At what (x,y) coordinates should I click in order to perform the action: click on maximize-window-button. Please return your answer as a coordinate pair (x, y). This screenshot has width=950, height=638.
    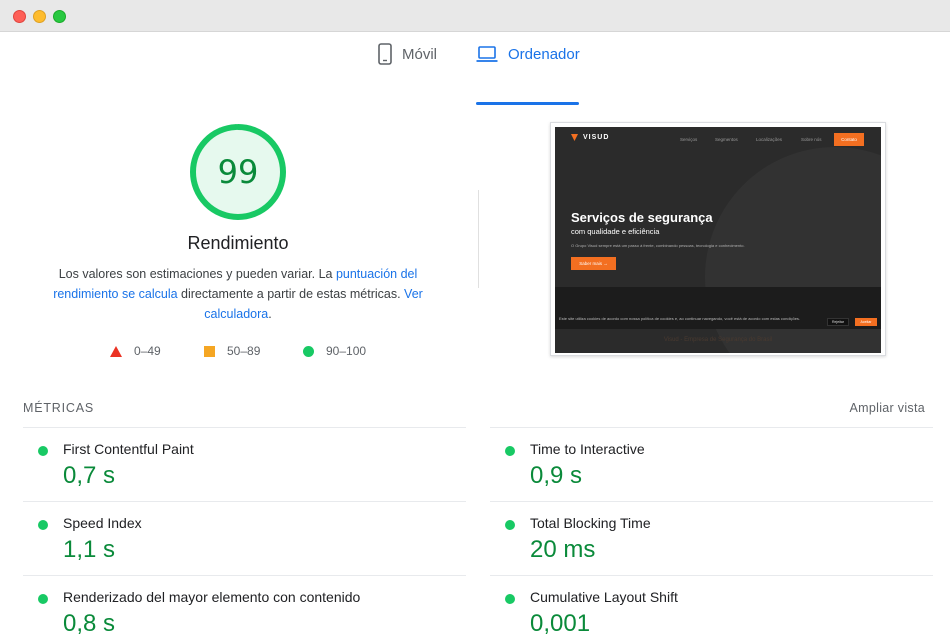
    Looking at the image, I should click on (59, 16).